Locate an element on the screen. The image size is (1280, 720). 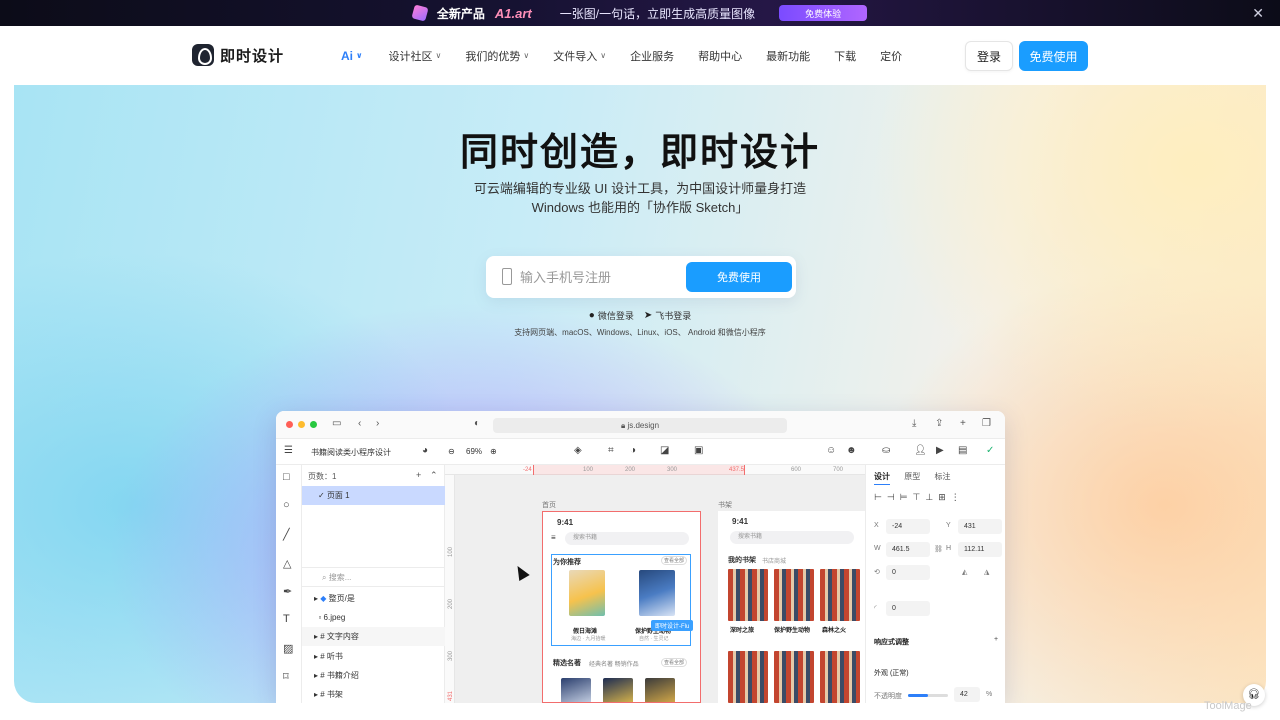
tab-design: 设计 is located at coordinates (882, 478).